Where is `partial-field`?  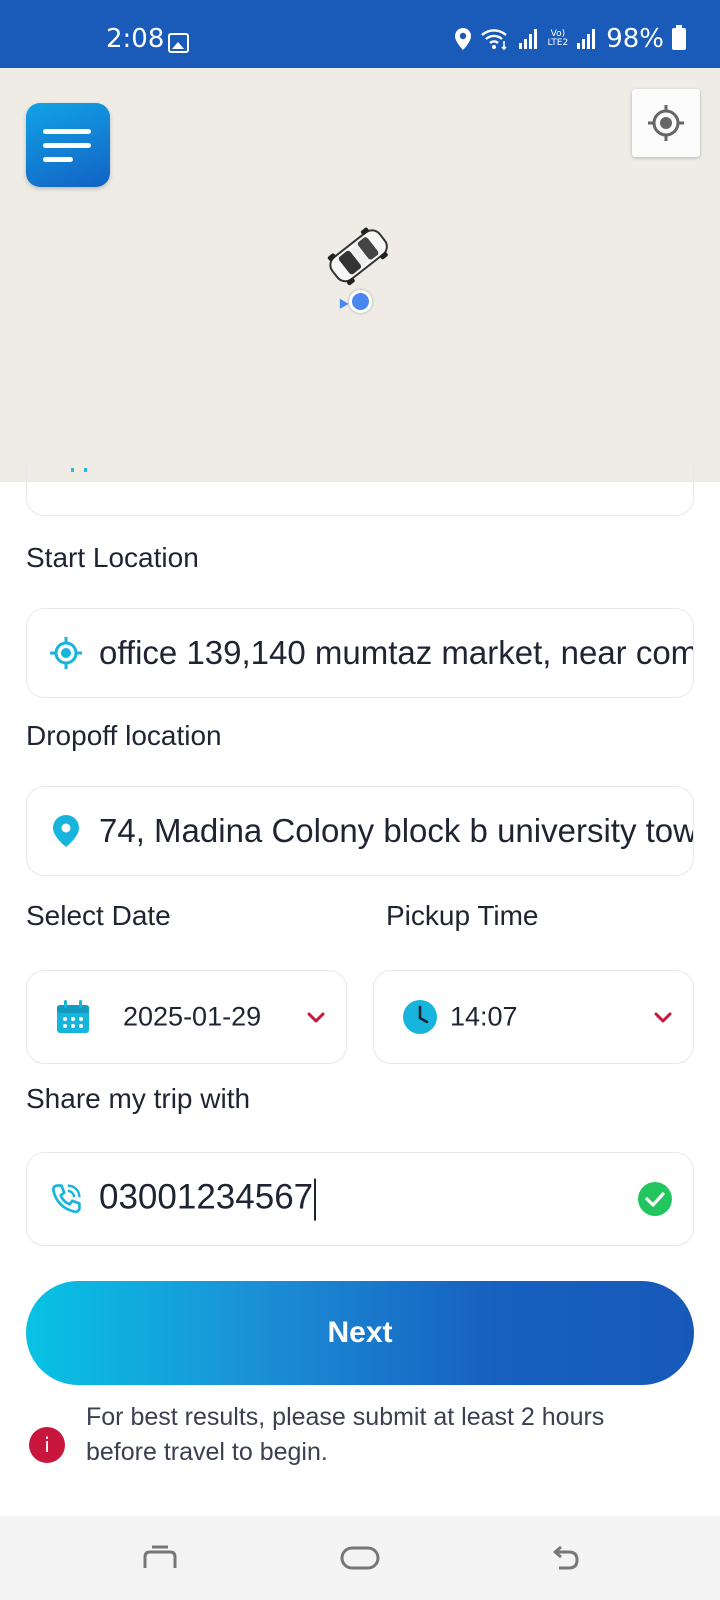 partial-field is located at coordinates (360, 489).